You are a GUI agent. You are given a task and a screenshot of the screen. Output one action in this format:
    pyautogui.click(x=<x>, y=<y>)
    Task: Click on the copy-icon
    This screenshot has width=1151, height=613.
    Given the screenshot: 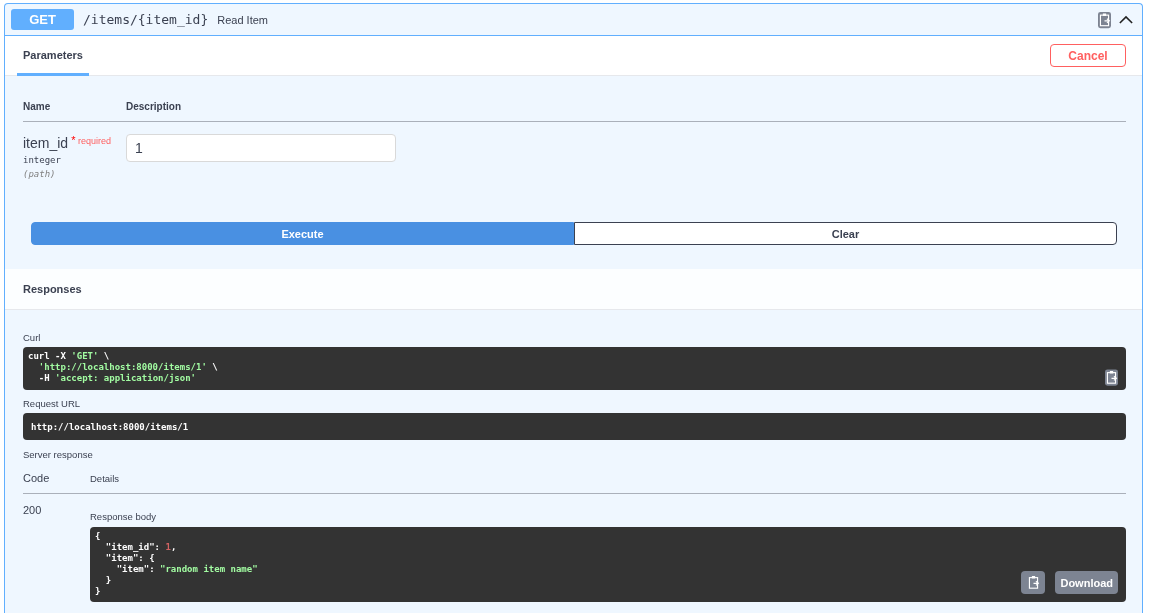 What is the action you would take?
    pyautogui.click(x=1111, y=377)
    